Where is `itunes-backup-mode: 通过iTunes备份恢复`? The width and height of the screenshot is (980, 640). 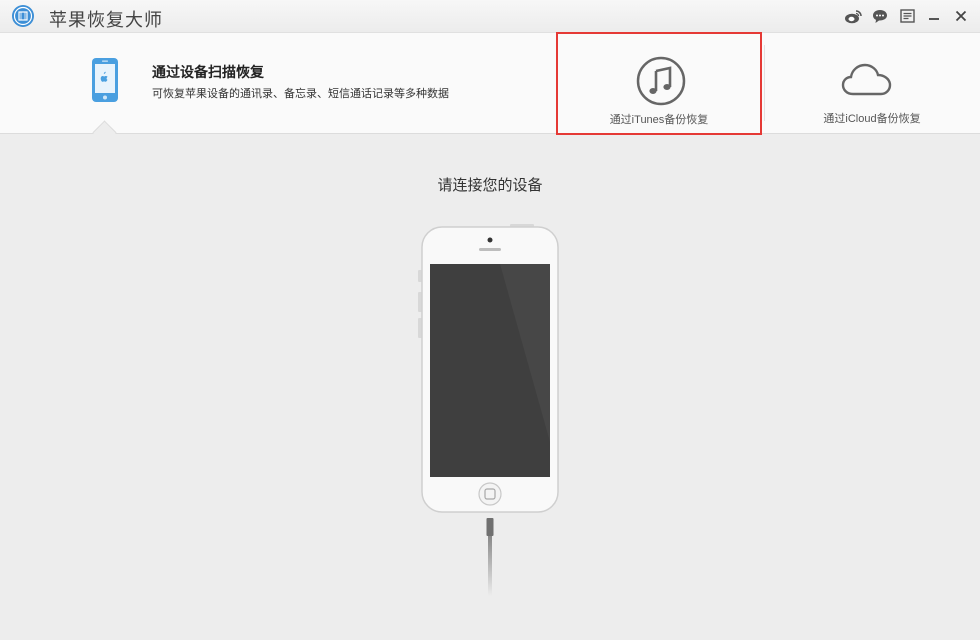 itunes-backup-mode: 通过iTunes备份恢复 is located at coordinates (659, 83).